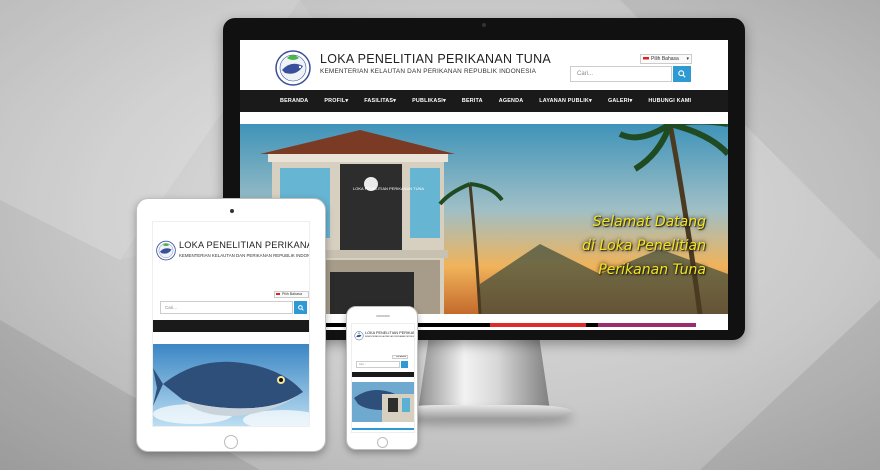 The image size is (880, 470). I want to click on hero-line-2: di Loka Penelitian, so click(644, 246).